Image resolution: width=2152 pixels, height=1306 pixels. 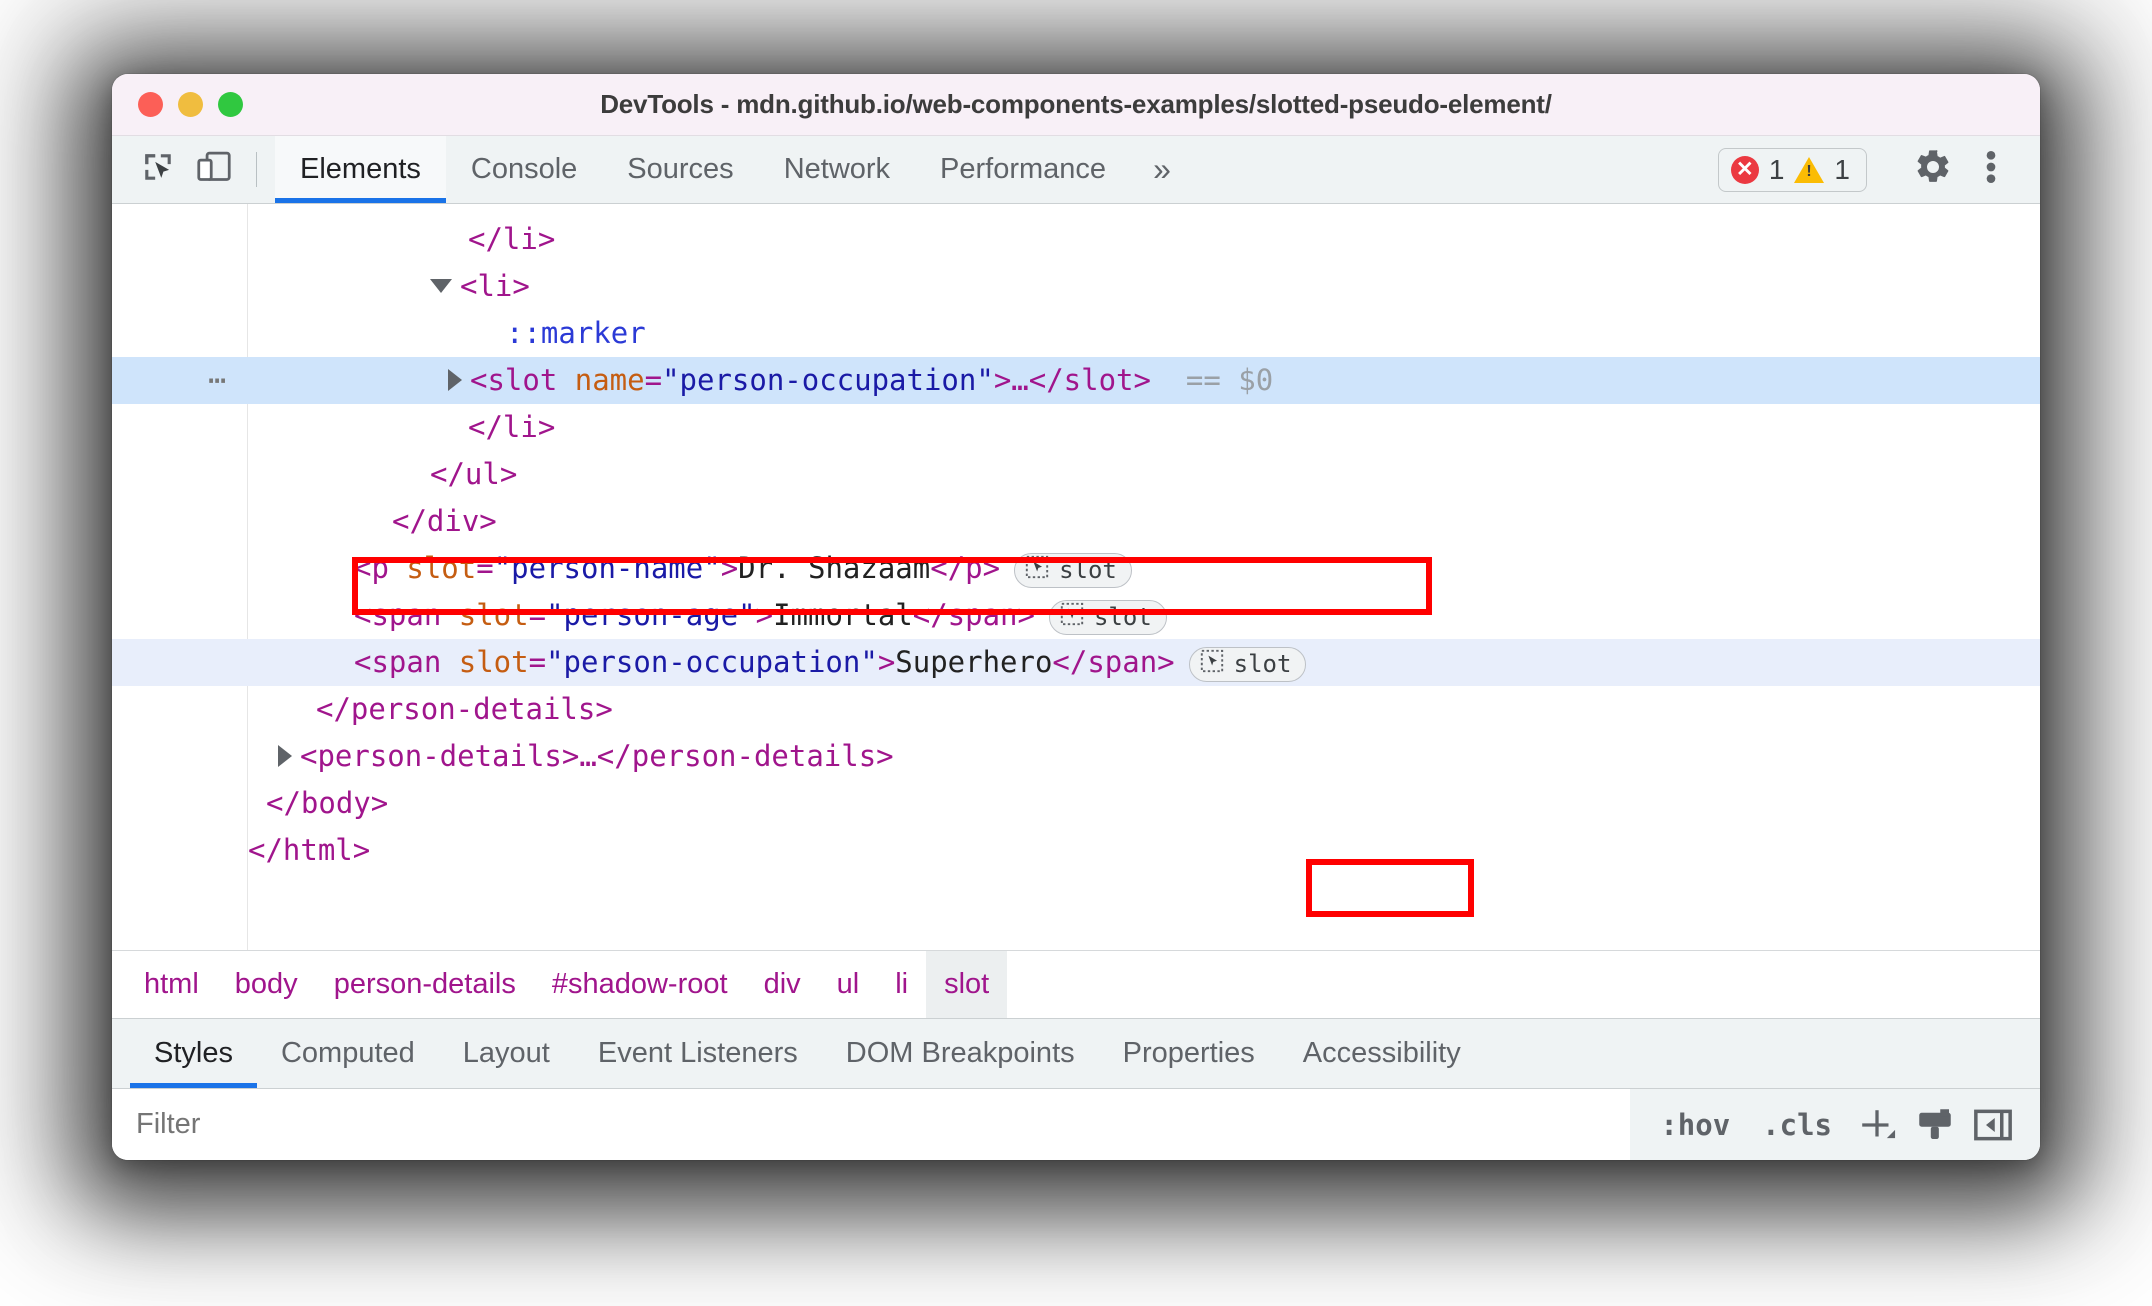 I want to click on tab-elements: Elements, so click(x=360, y=169).